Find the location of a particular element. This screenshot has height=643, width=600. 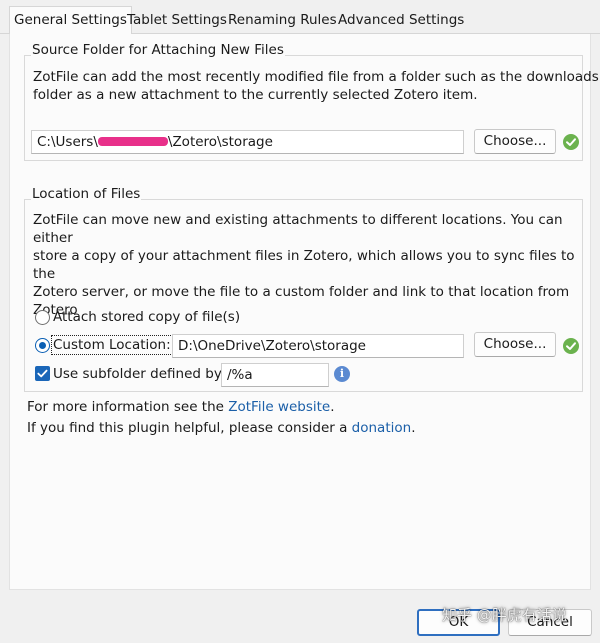

more-info-suffix: . is located at coordinates (332, 407).